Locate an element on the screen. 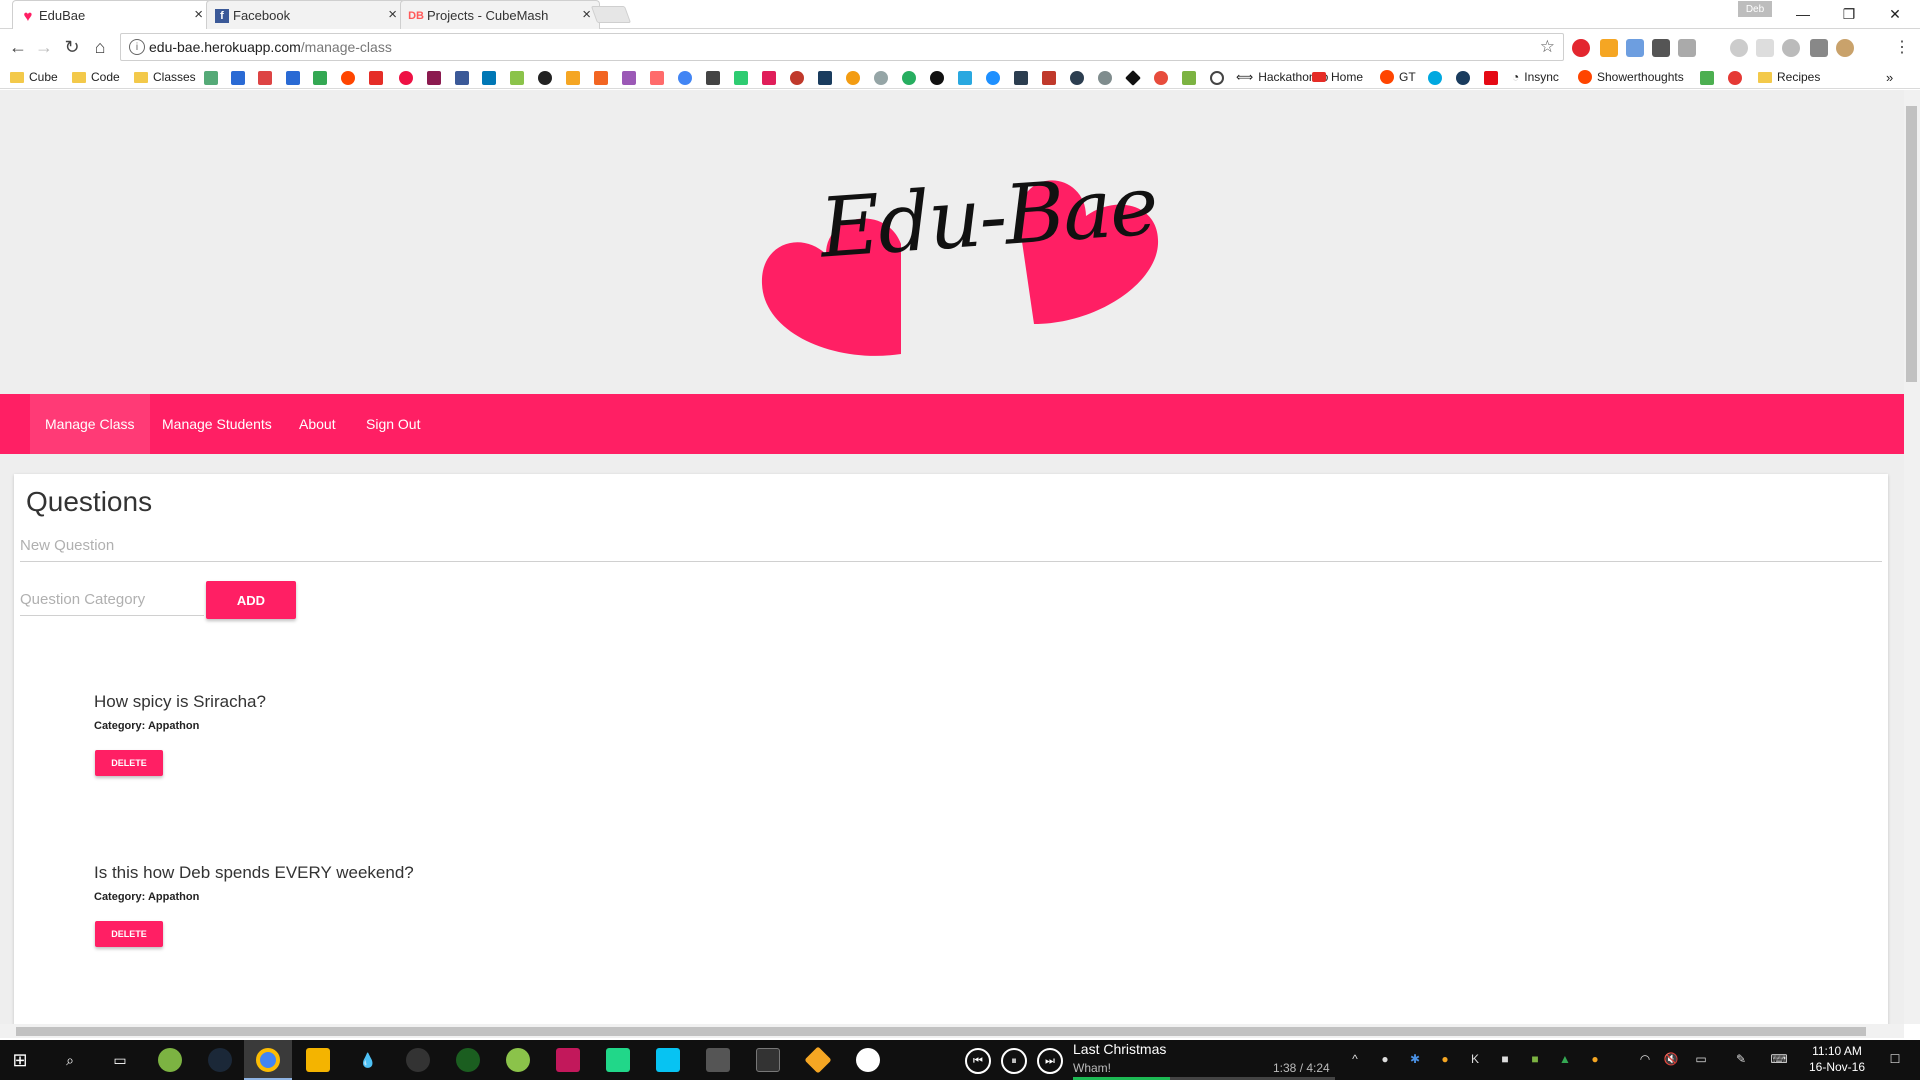 The height and width of the screenshot is (1080, 1920). app-tray-icon: K is located at coordinates (1475, 1059).